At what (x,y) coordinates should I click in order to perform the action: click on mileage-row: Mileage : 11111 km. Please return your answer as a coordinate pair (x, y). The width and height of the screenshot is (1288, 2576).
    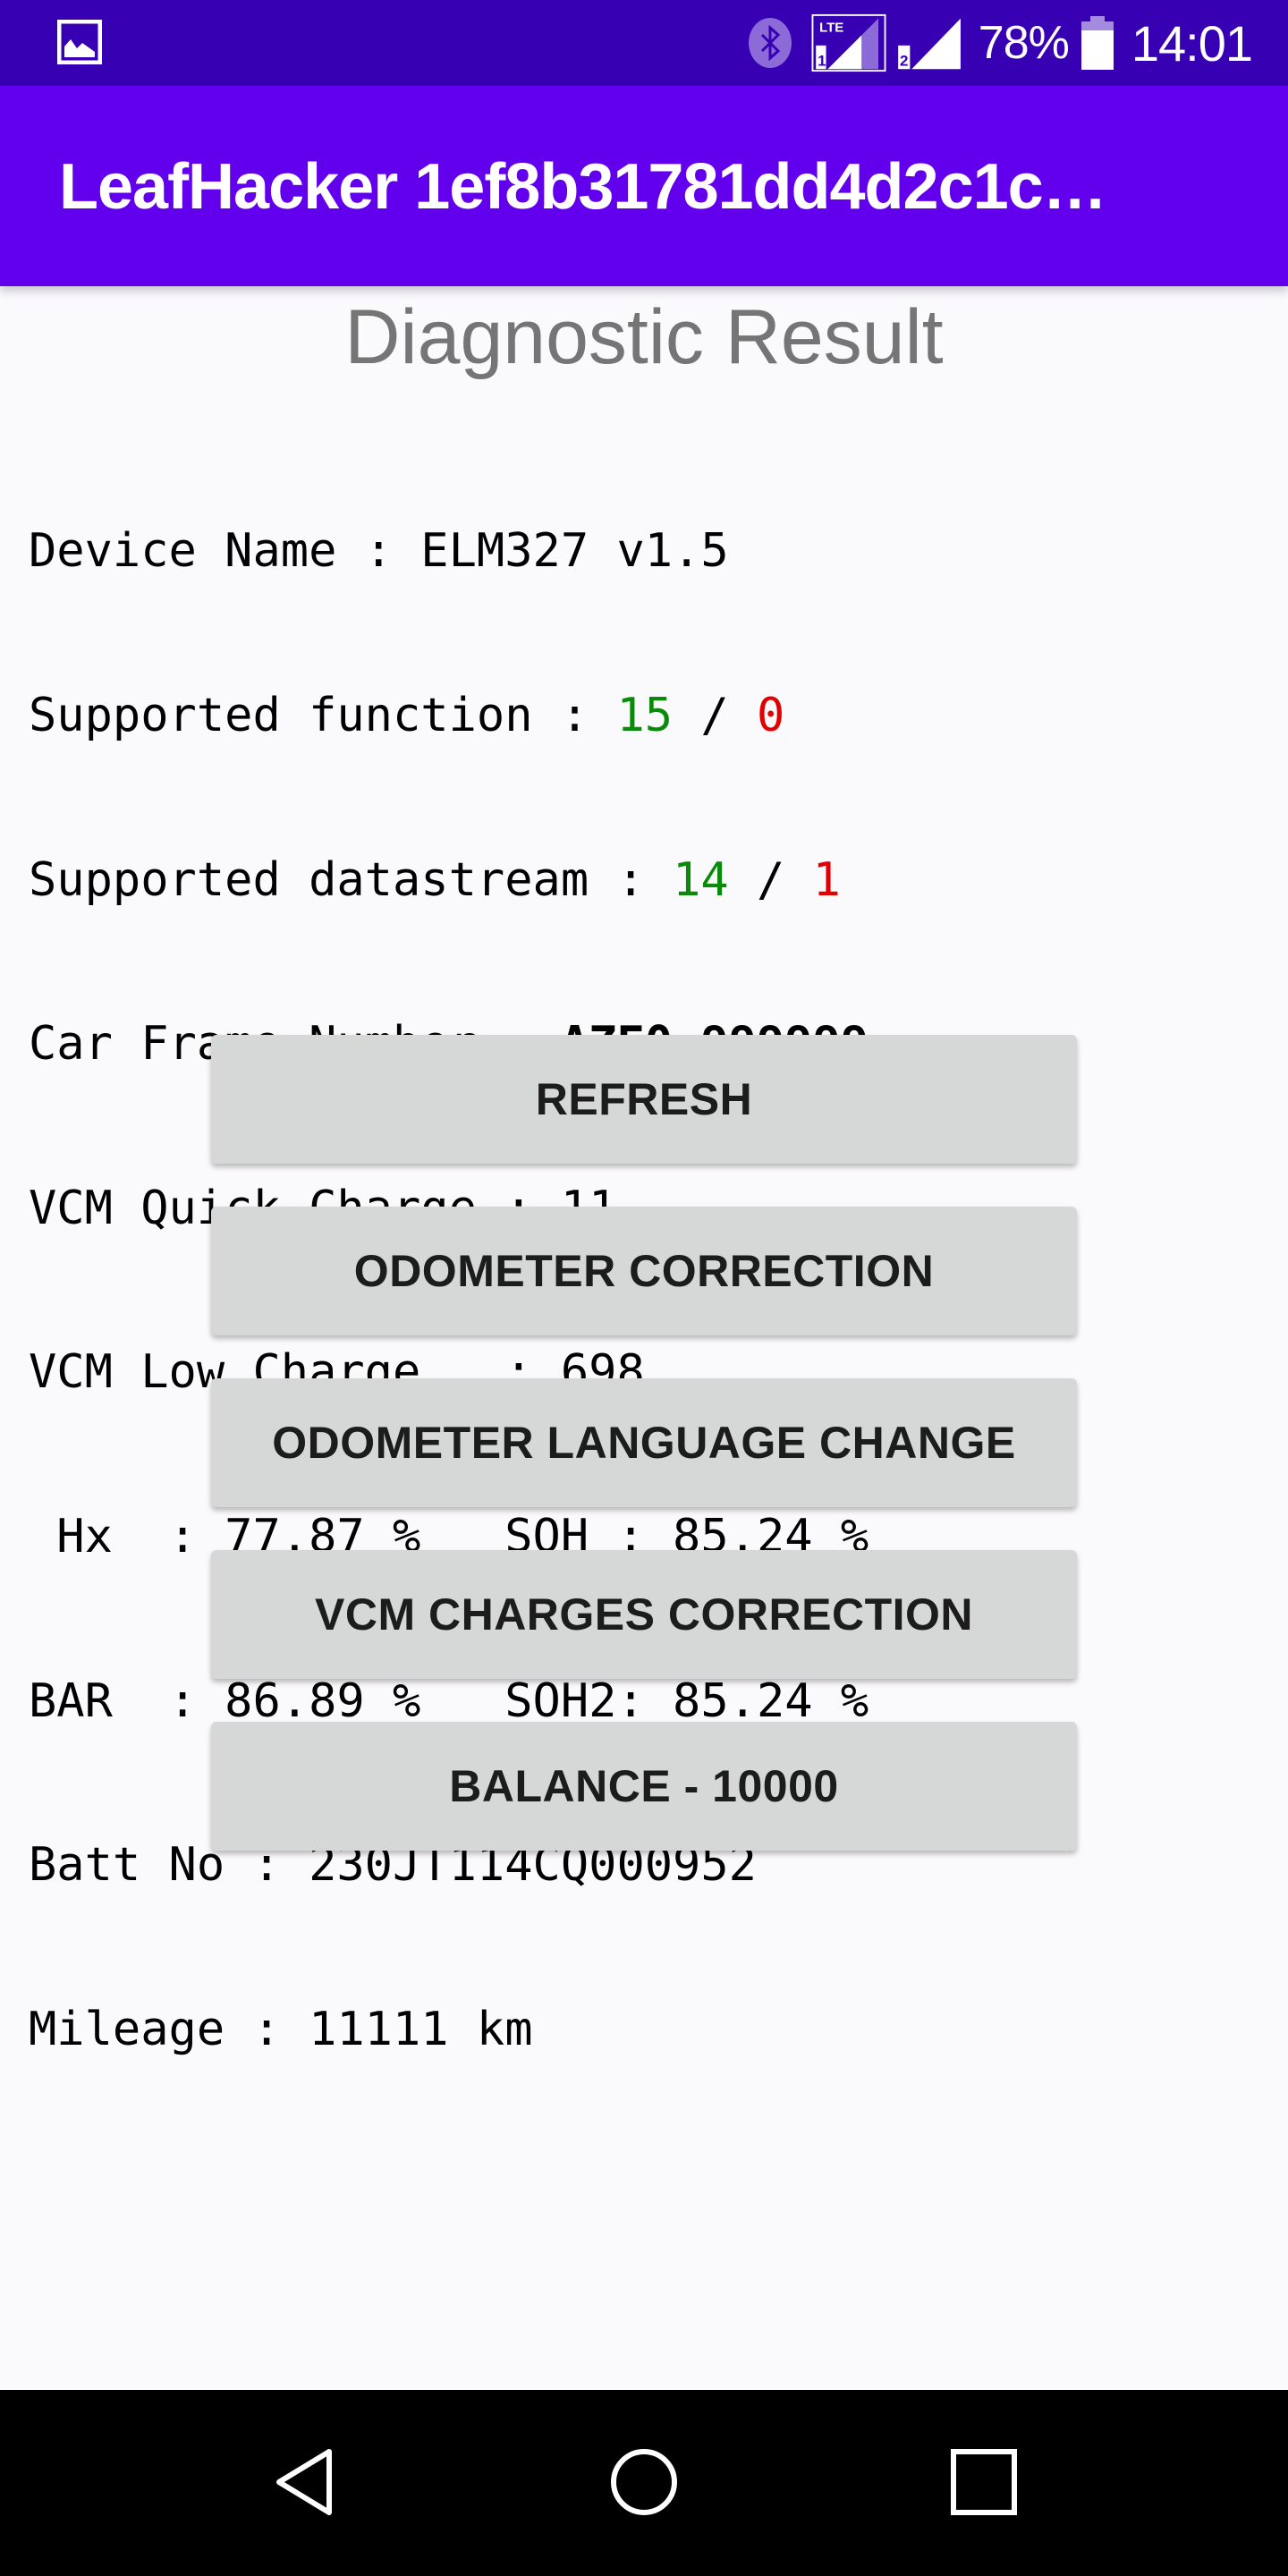
    Looking at the image, I should click on (281, 2029).